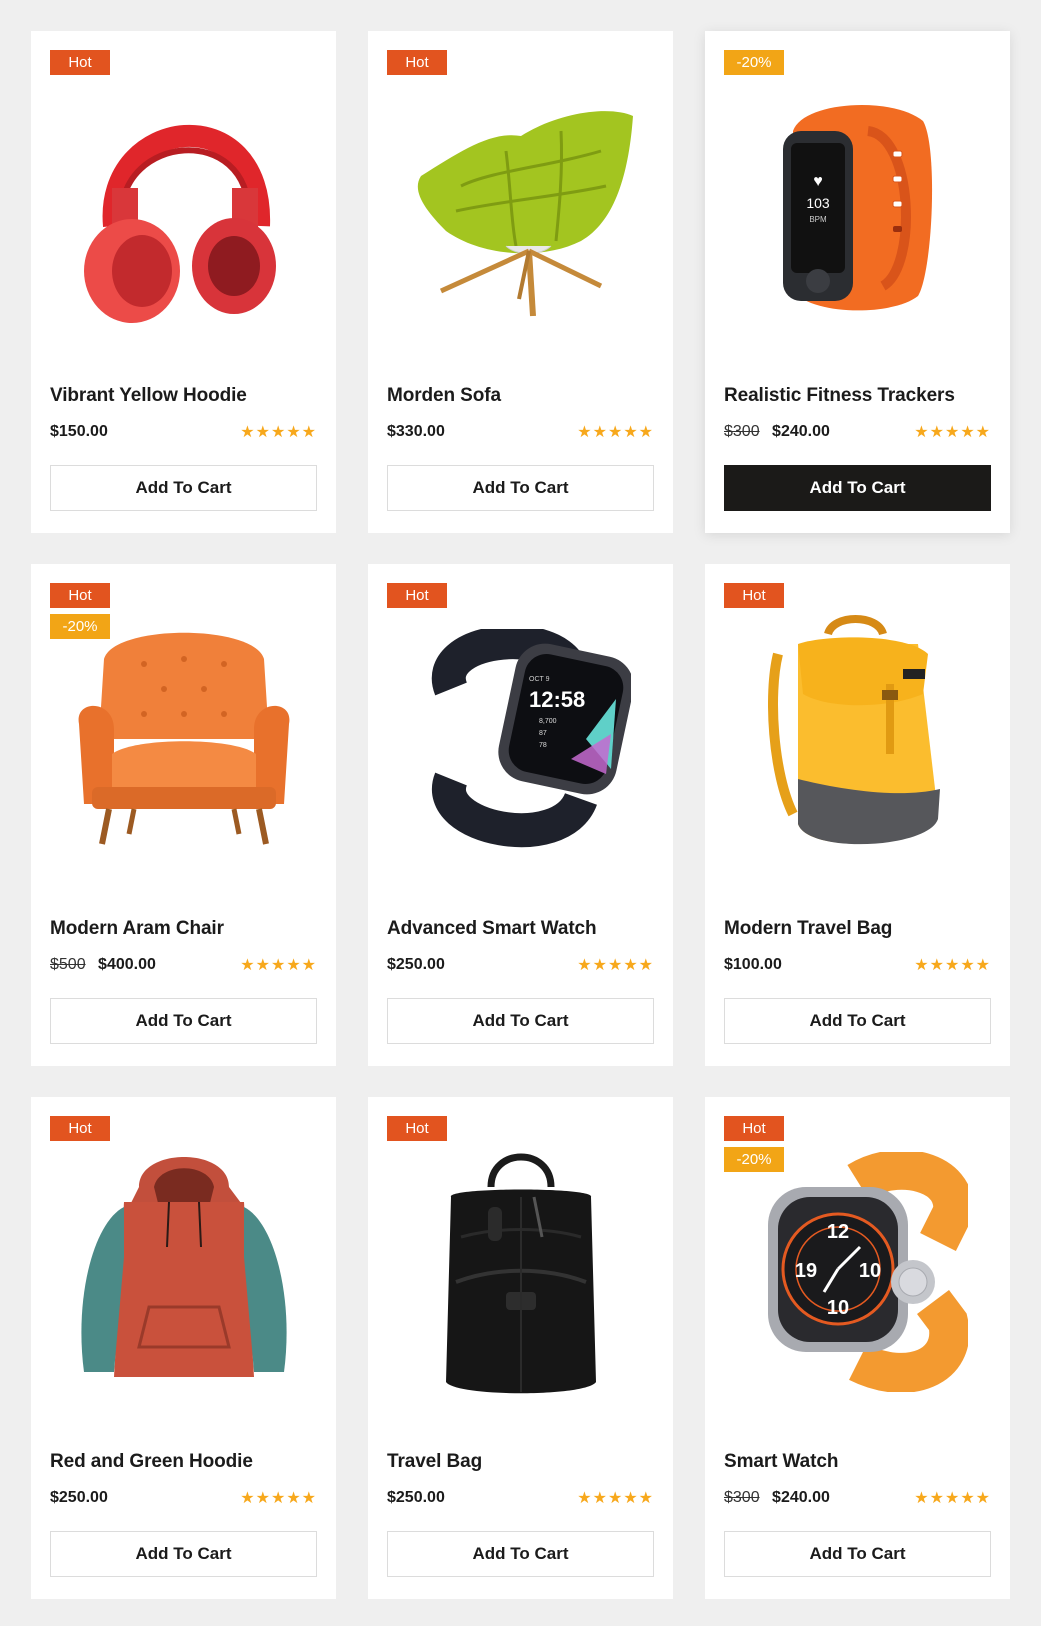  What do you see at coordinates (183, 206) in the screenshot?
I see `headphones-image` at bounding box center [183, 206].